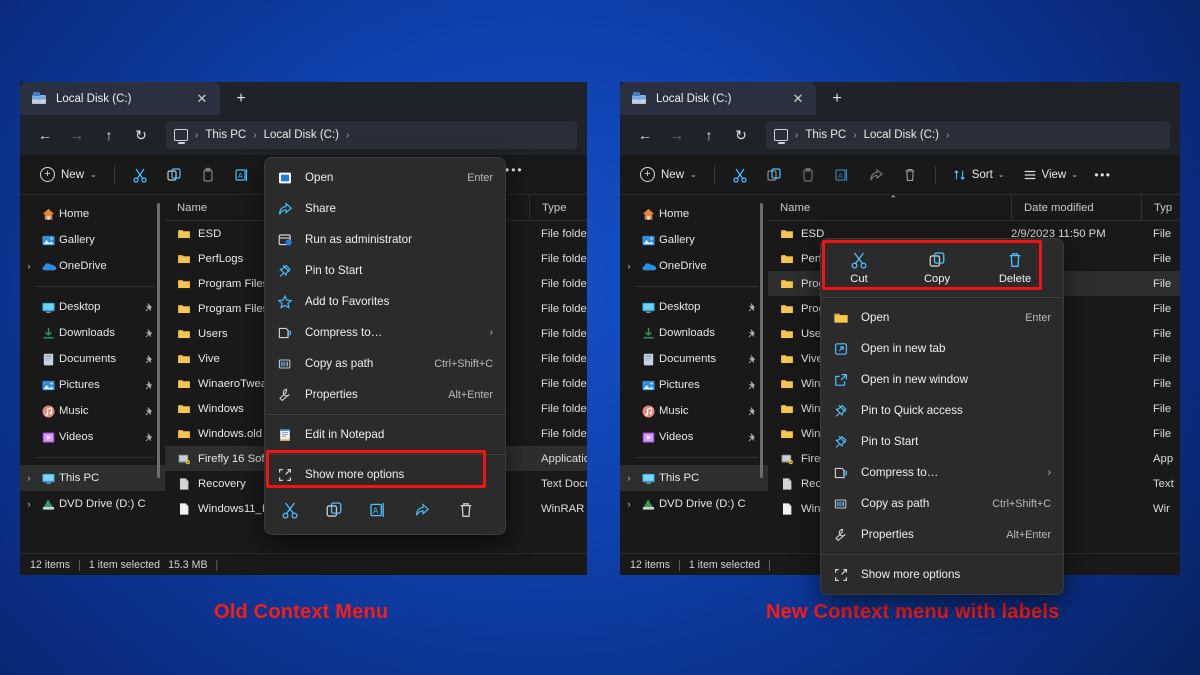 The width and height of the screenshot is (1200, 675). I want to click on sort-button: Sort ⌄, so click(979, 175).